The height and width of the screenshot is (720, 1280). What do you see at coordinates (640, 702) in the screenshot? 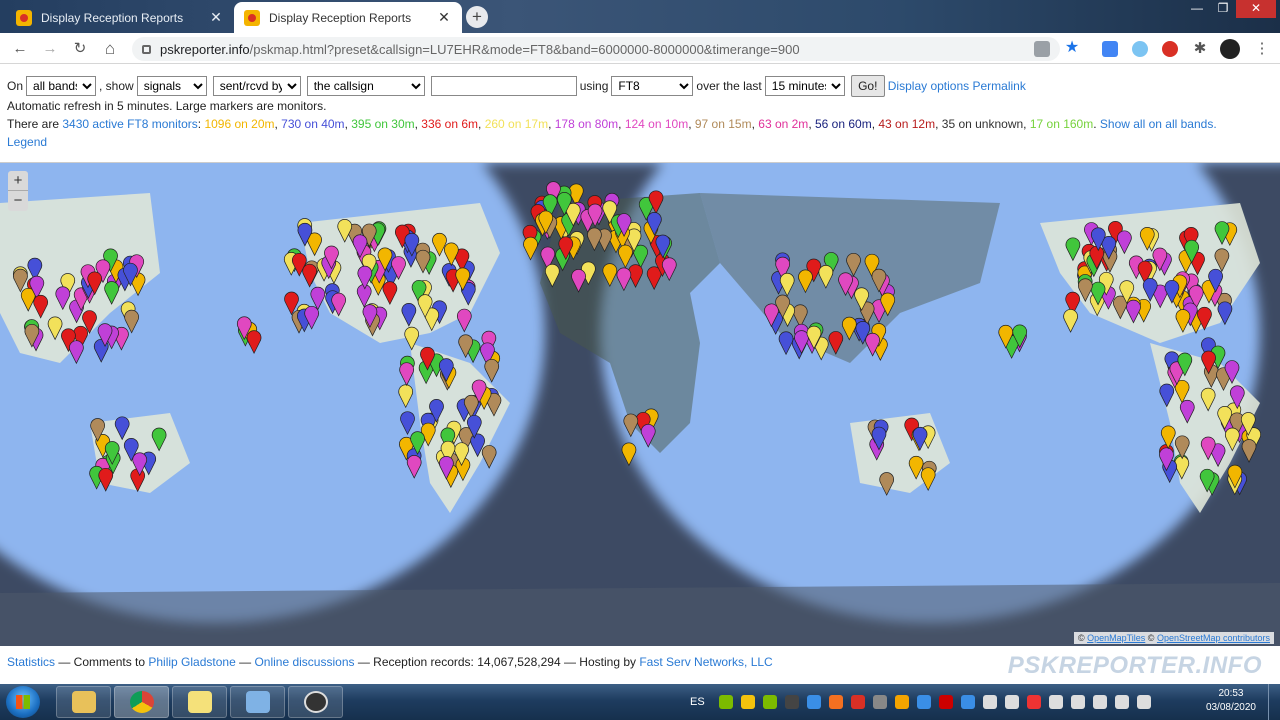
I see `windows-taskbar: ES 20:53 03/08/2020` at bounding box center [640, 702].